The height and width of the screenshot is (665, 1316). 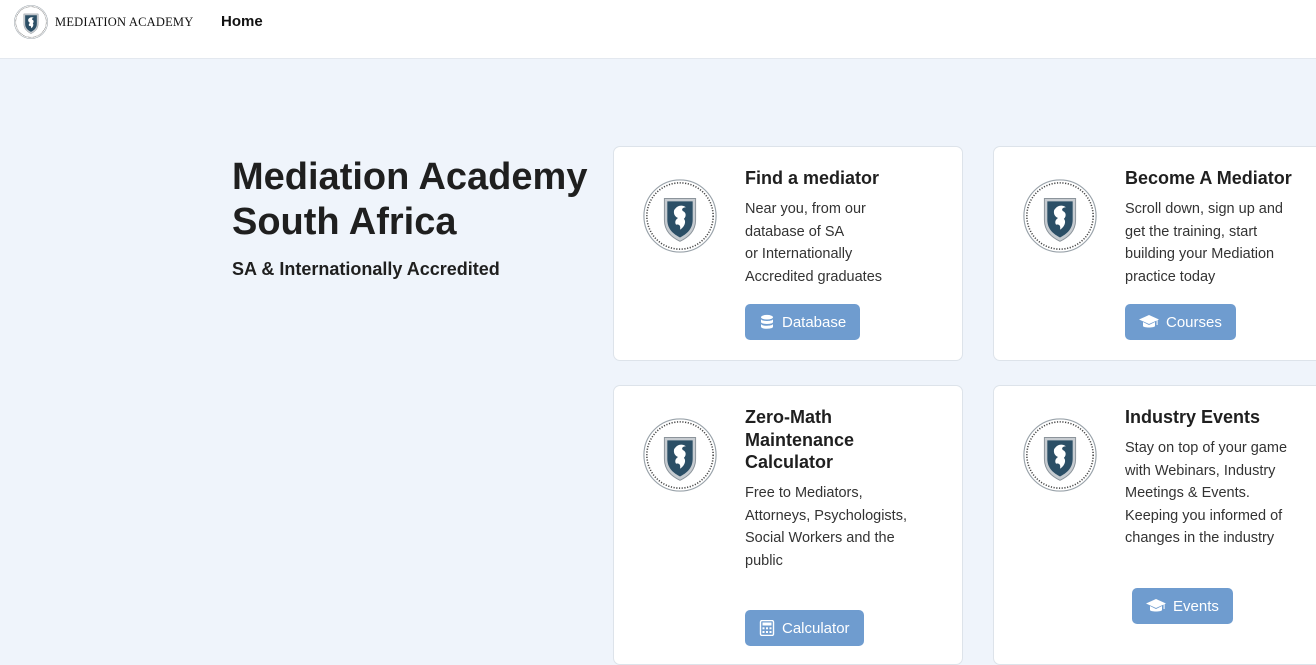 What do you see at coordinates (800, 439) in the screenshot?
I see `card-title: Zero-Math Maintenance Calculator` at bounding box center [800, 439].